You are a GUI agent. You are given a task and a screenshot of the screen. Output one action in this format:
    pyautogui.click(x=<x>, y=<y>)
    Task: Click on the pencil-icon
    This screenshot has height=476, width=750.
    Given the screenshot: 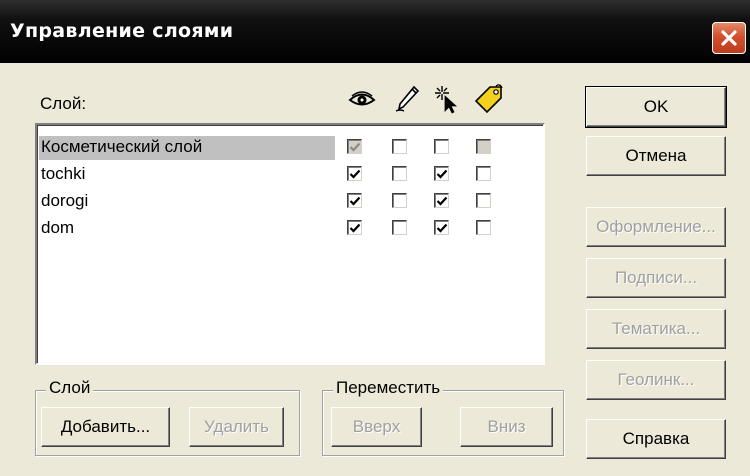 What is the action you would take?
    pyautogui.click(x=407, y=98)
    